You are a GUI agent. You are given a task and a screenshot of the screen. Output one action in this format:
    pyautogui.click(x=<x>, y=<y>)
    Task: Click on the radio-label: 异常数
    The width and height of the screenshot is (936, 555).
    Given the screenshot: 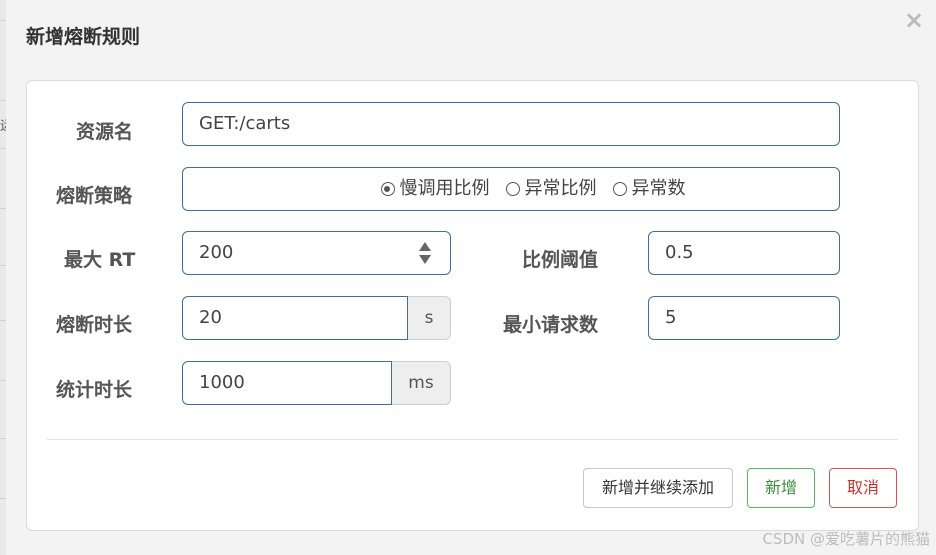 What is the action you would take?
    pyautogui.click(x=658, y=188)
    